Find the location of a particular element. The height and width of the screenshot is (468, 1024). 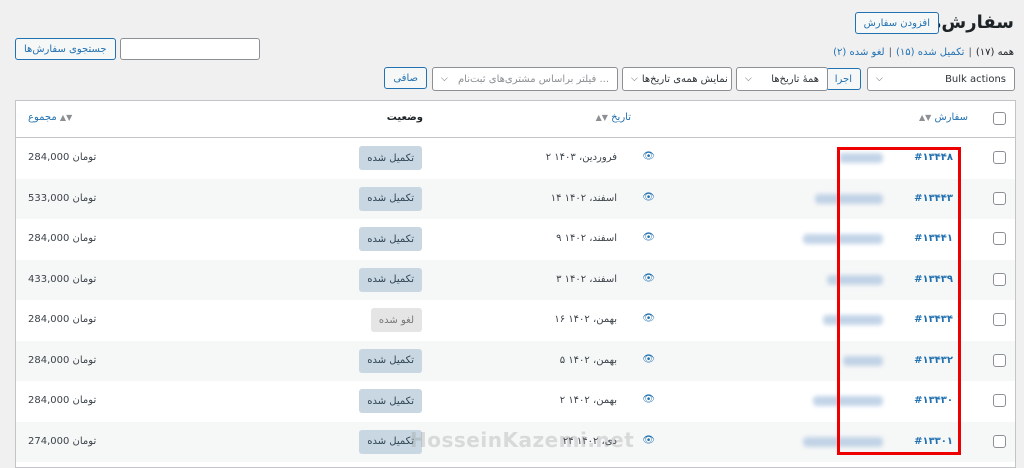

search-orders-button: جستجوی سفارش‌ها is located at coordinates (65, 49).